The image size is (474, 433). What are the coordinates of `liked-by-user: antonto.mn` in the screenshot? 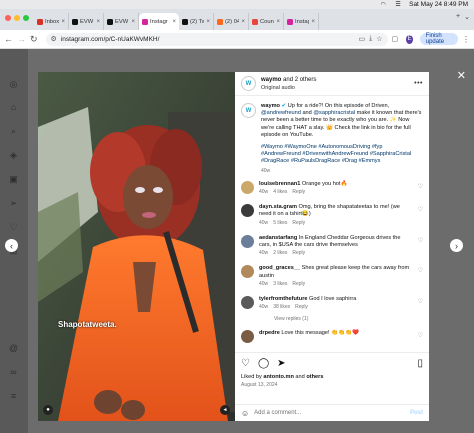 It's located at (278, 377).